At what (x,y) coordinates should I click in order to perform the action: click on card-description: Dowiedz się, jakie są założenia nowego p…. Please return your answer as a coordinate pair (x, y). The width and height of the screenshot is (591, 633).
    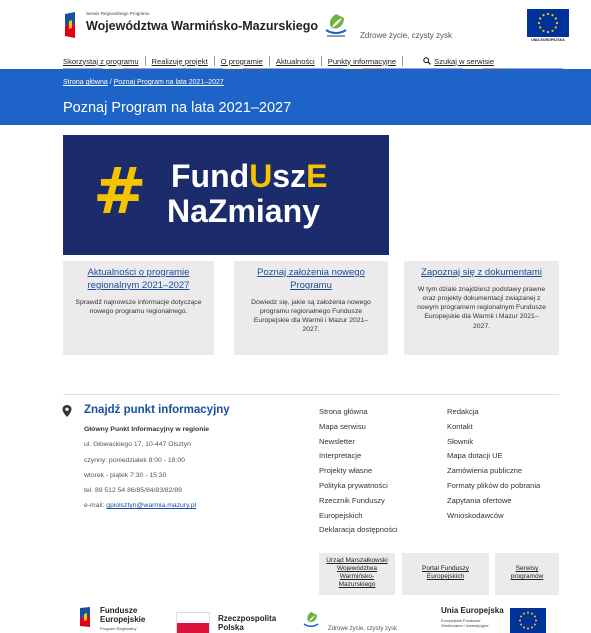
    Looking at the image, I should click on (311, 316).